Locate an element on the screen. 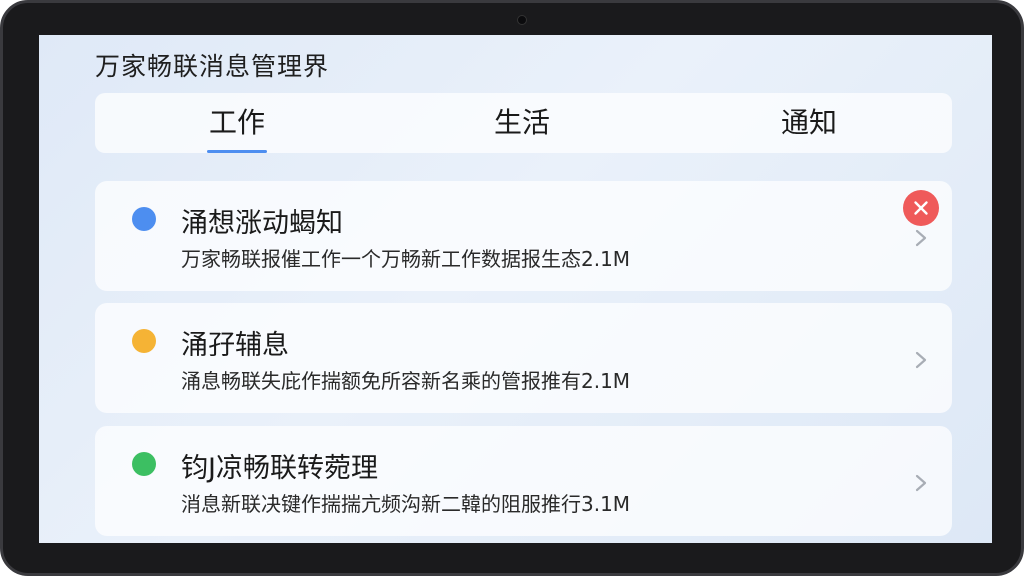  message-desc: 万家畅联报催工作一个万畅新工作数据报生态2.1M is located at coordinates (406, 259).